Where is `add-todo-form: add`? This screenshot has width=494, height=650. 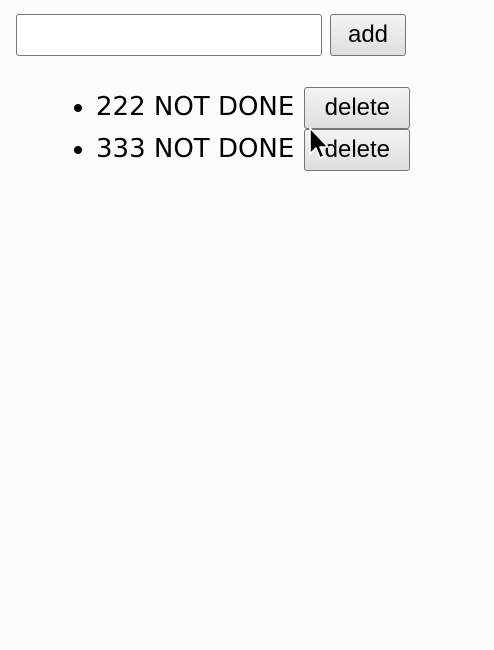 add-todo-form: add is located at coordinates (211, 35).